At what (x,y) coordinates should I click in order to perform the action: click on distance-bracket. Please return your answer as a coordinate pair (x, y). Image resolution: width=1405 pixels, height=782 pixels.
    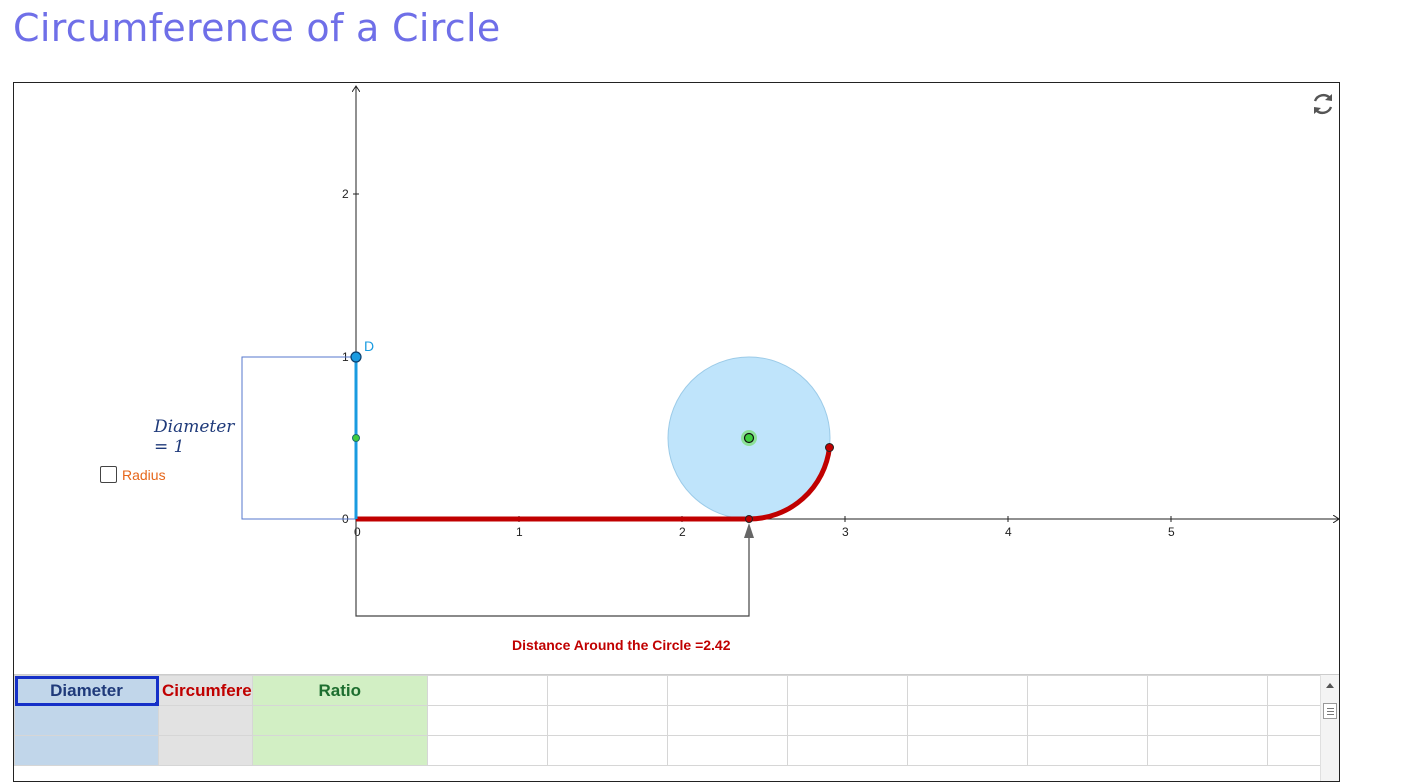
    Looking at the image, I should click on (552, 568).